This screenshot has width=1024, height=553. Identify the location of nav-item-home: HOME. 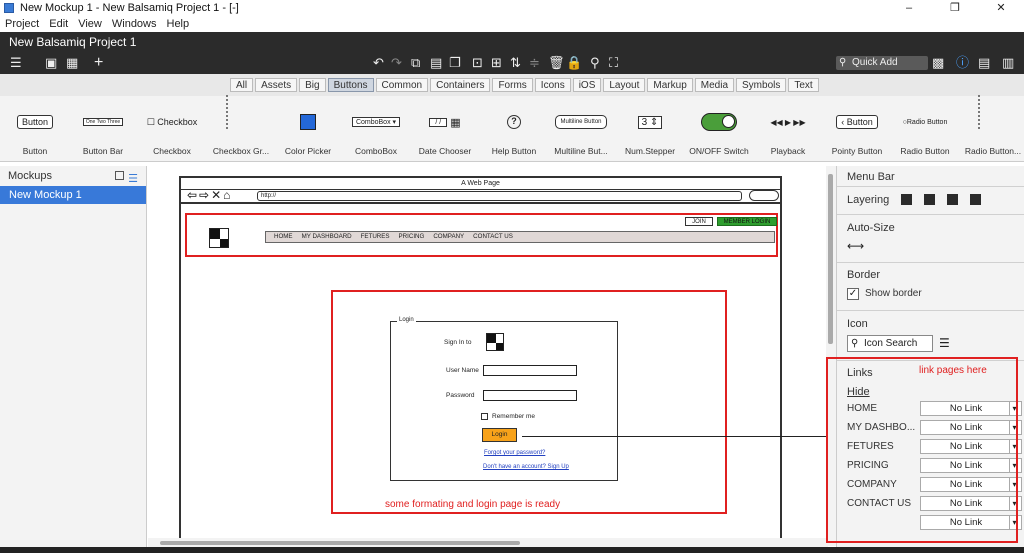
(283, 237).